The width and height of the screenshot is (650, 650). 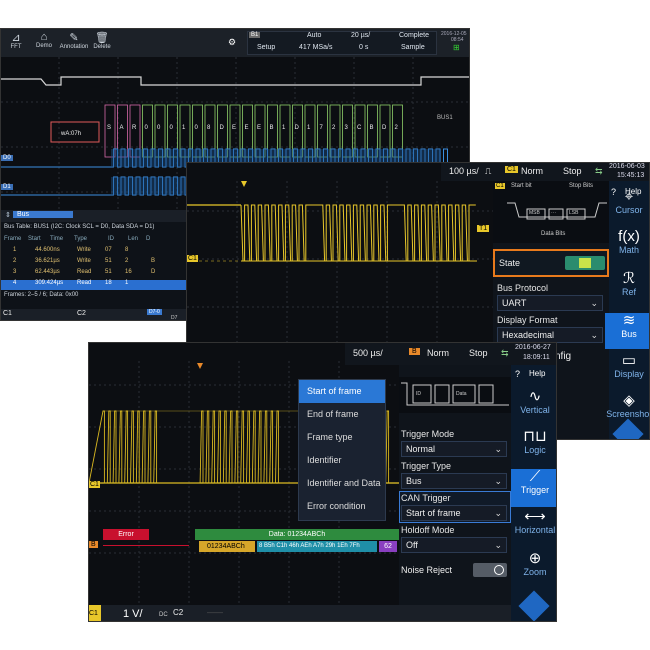 What do you see at coordinates (454, 545) in the screenshot?
I see `holdoff-mode-select: Off ⌄` at bounding box center [454, 545].